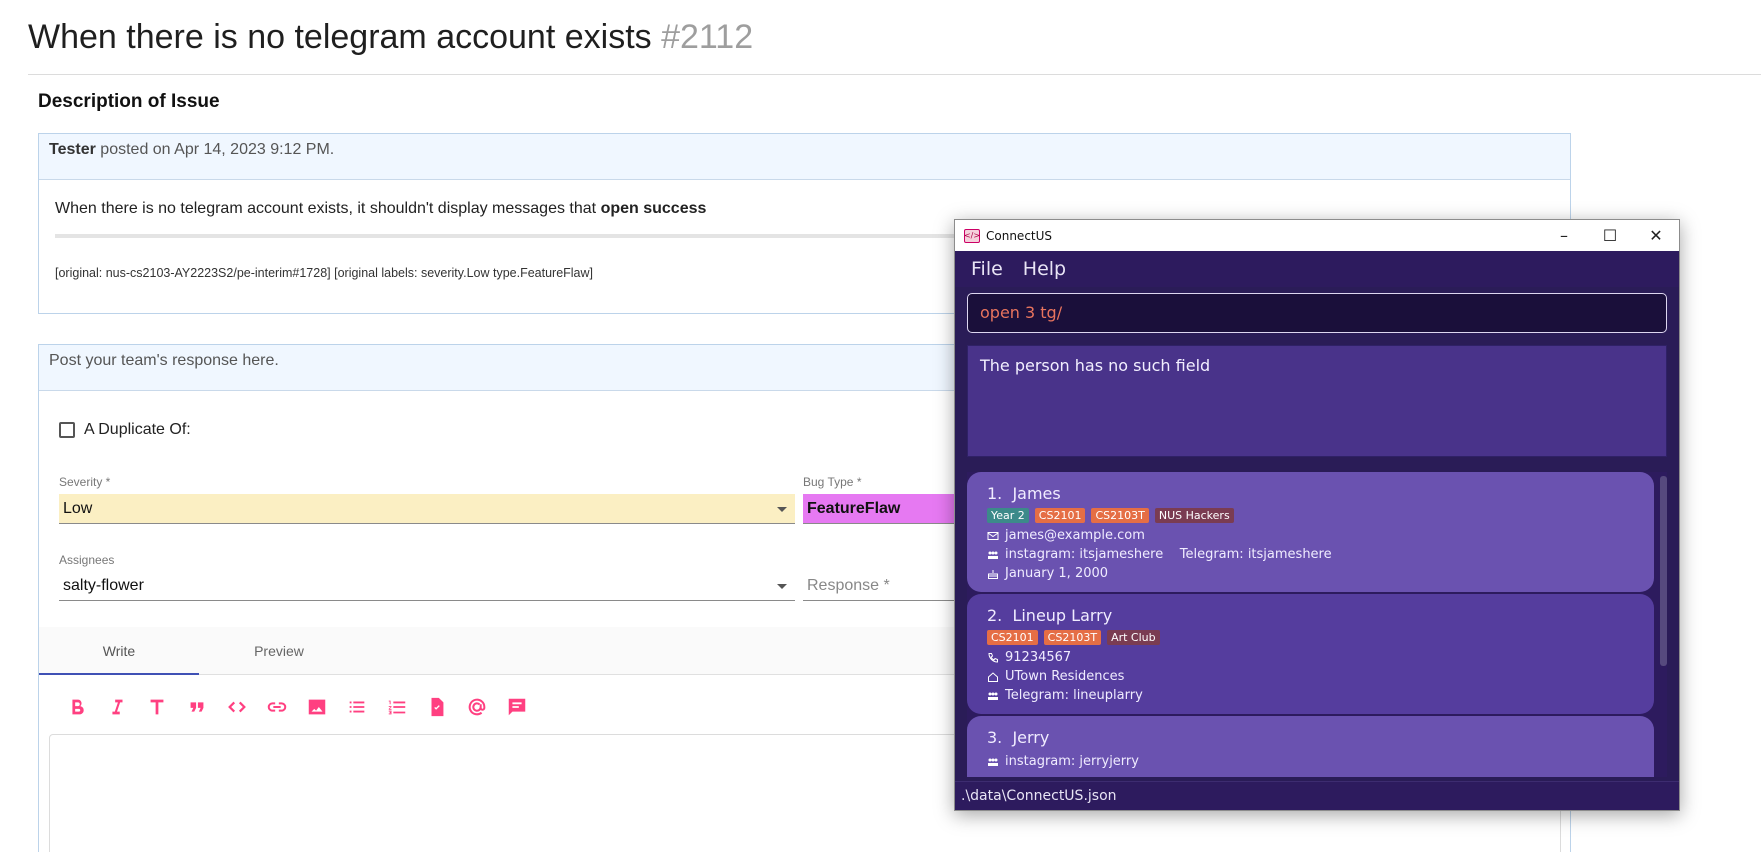 This screenshot has height=852, width=1761. I want to click on tag: Year 2, so click(1008, 515).